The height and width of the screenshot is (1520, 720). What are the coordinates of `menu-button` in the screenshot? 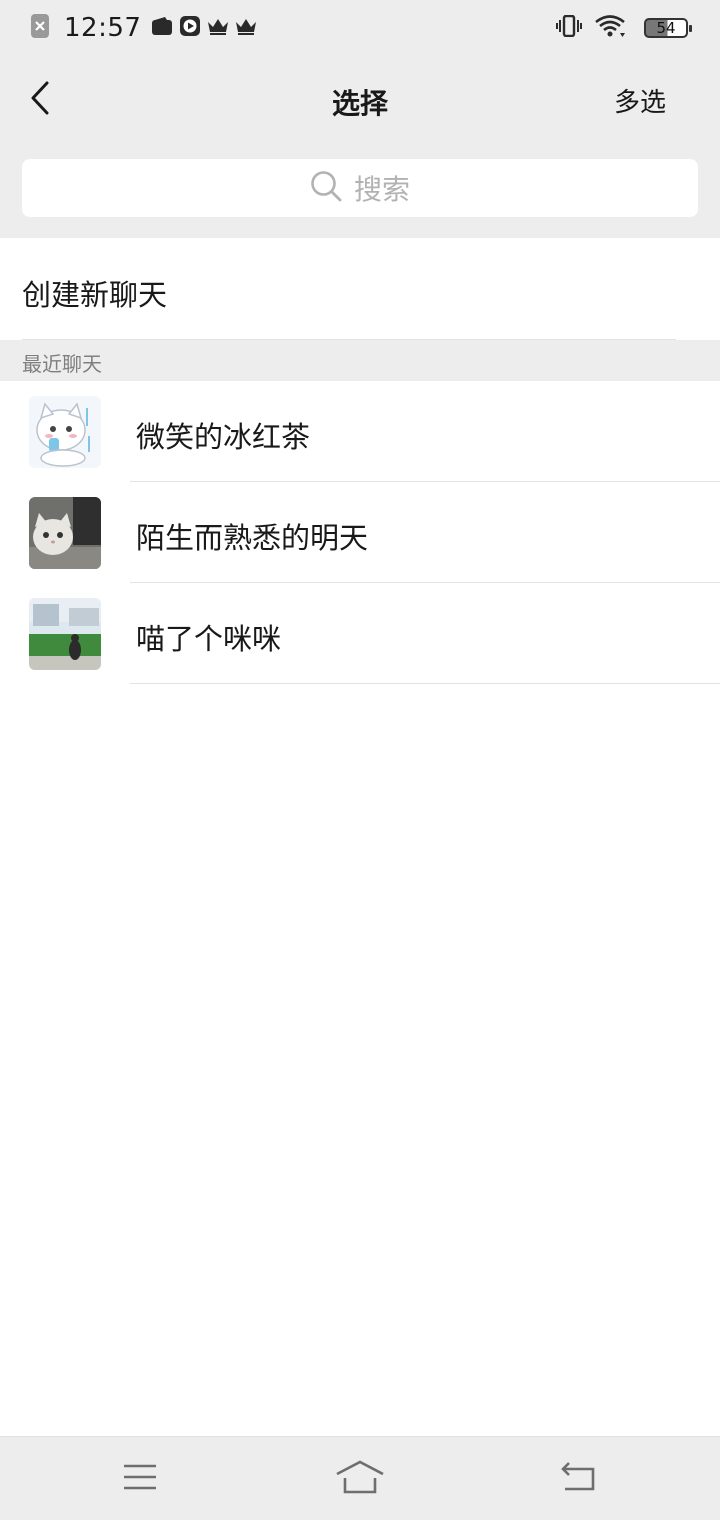 It's located at (140, 1479).